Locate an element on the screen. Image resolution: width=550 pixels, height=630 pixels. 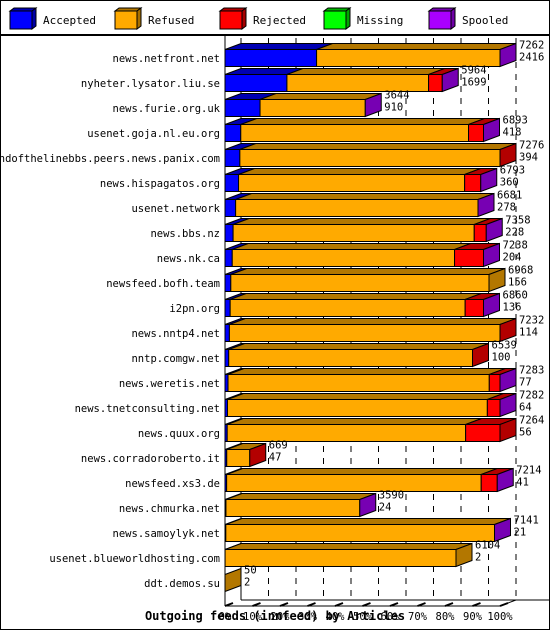
total-label: 7238 is located at coordinates (515, 246).